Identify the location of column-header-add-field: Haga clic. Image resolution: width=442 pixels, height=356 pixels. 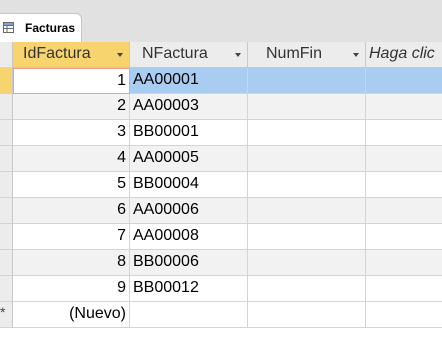
(404, 55).